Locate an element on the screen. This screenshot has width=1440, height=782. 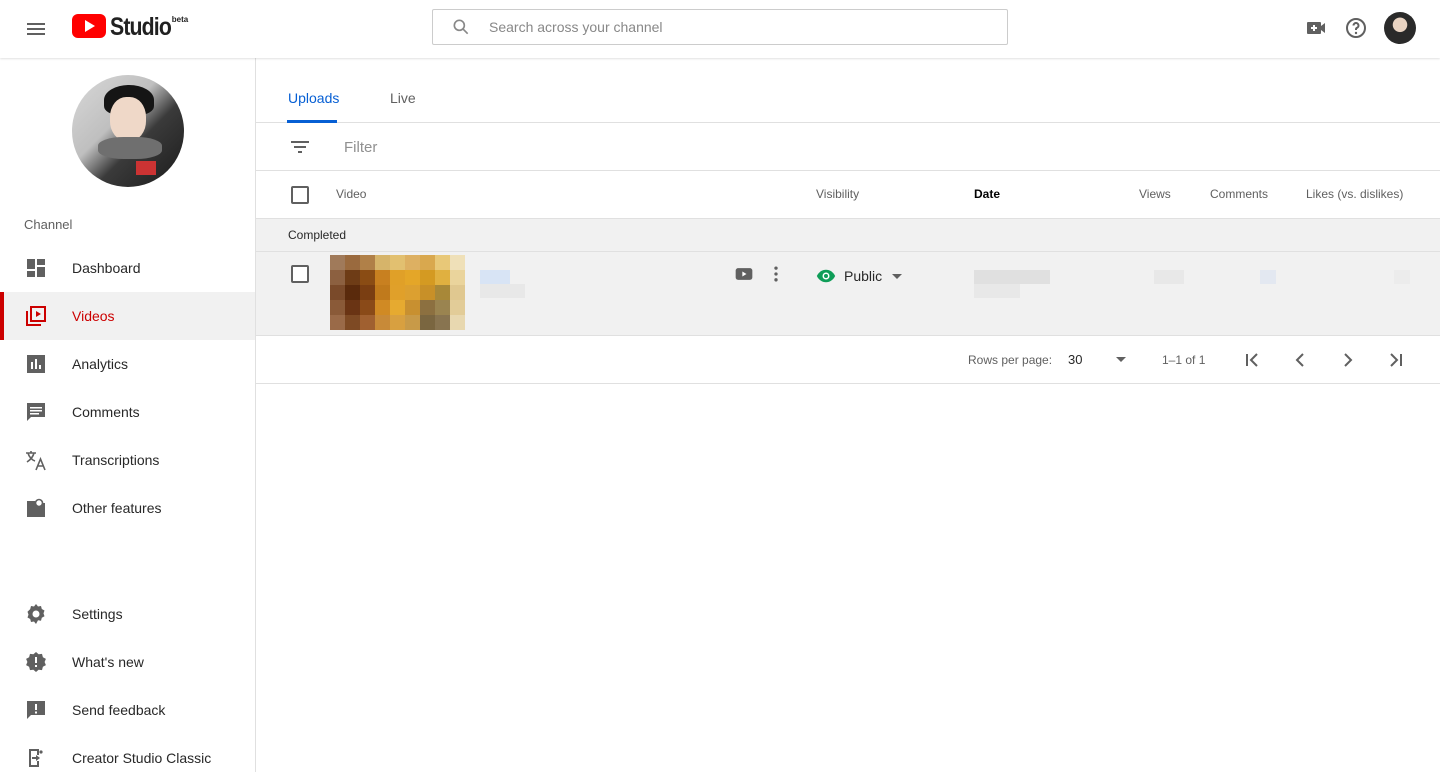
column-video: Video is located at coordinates (351, 194).